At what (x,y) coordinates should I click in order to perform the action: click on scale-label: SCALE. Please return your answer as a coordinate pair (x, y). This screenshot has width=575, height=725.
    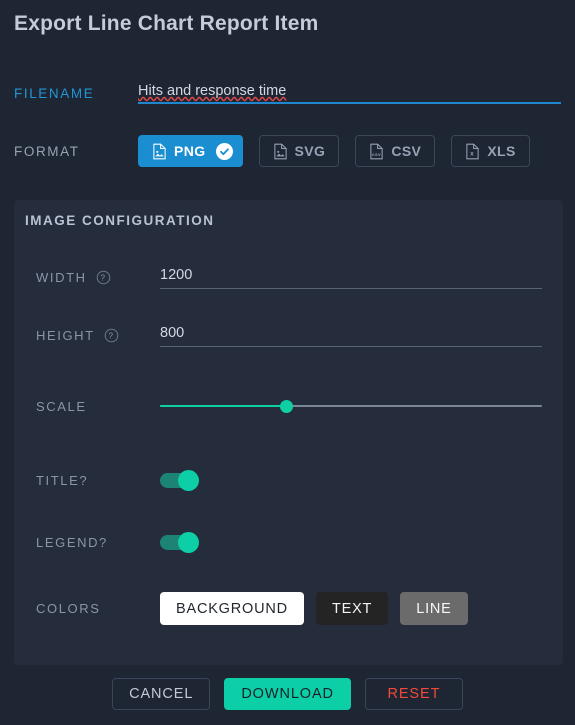
    Looking at the image, I should click on (98, 406).